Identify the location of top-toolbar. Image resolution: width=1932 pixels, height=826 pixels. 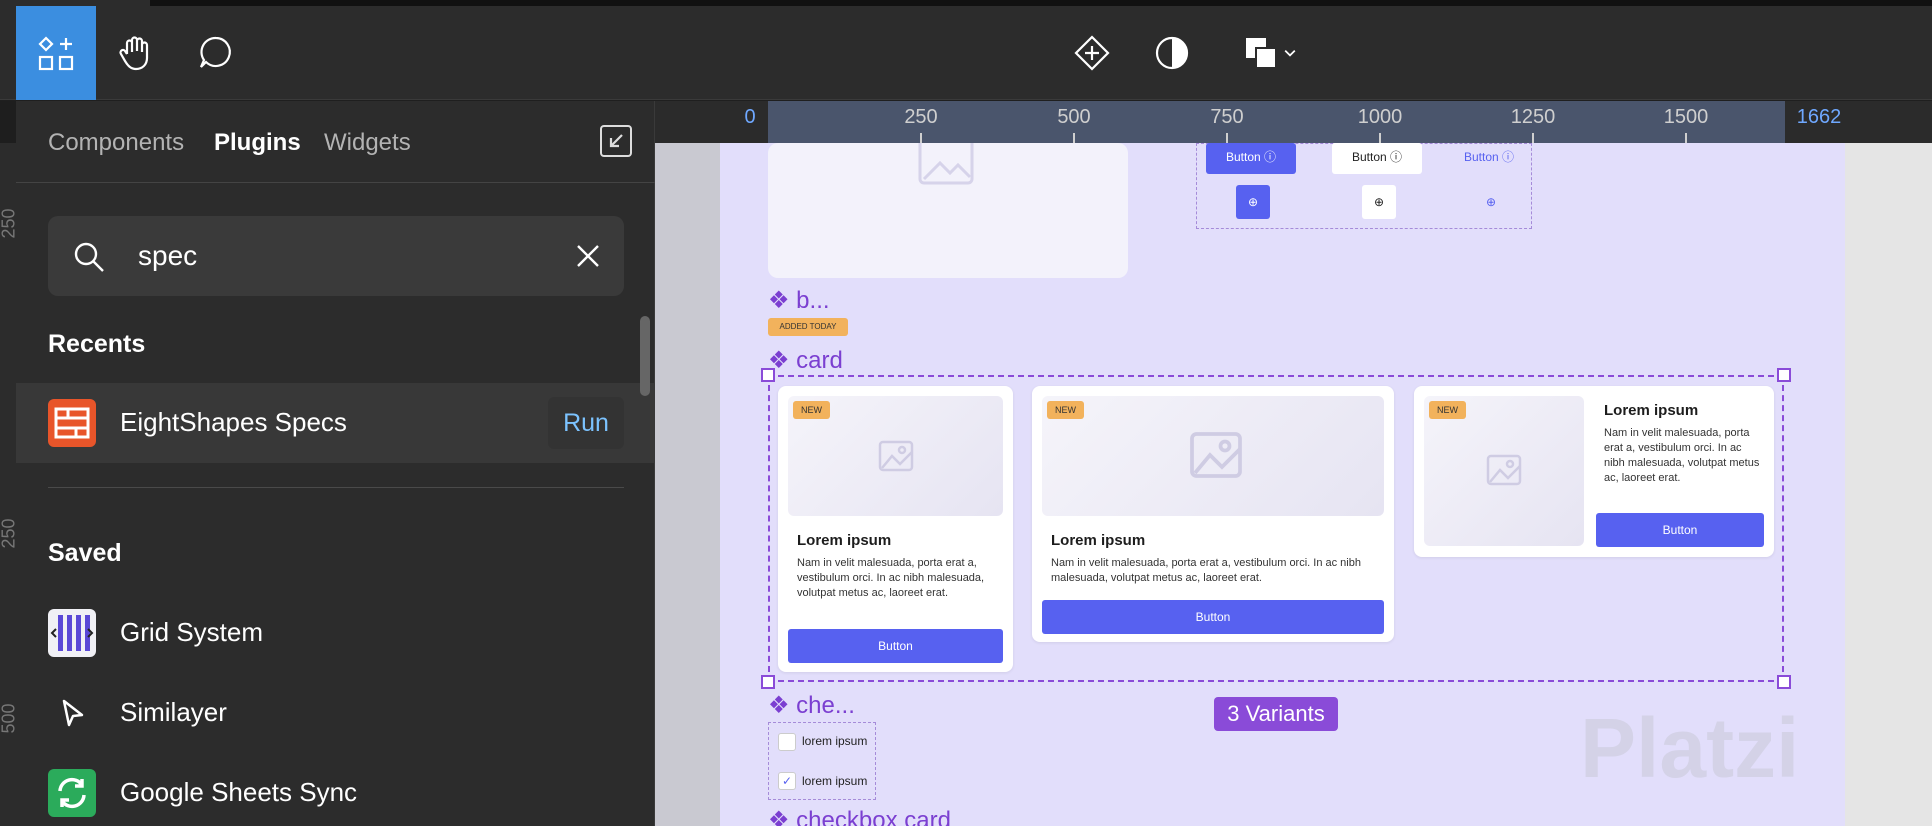
(966, 50).